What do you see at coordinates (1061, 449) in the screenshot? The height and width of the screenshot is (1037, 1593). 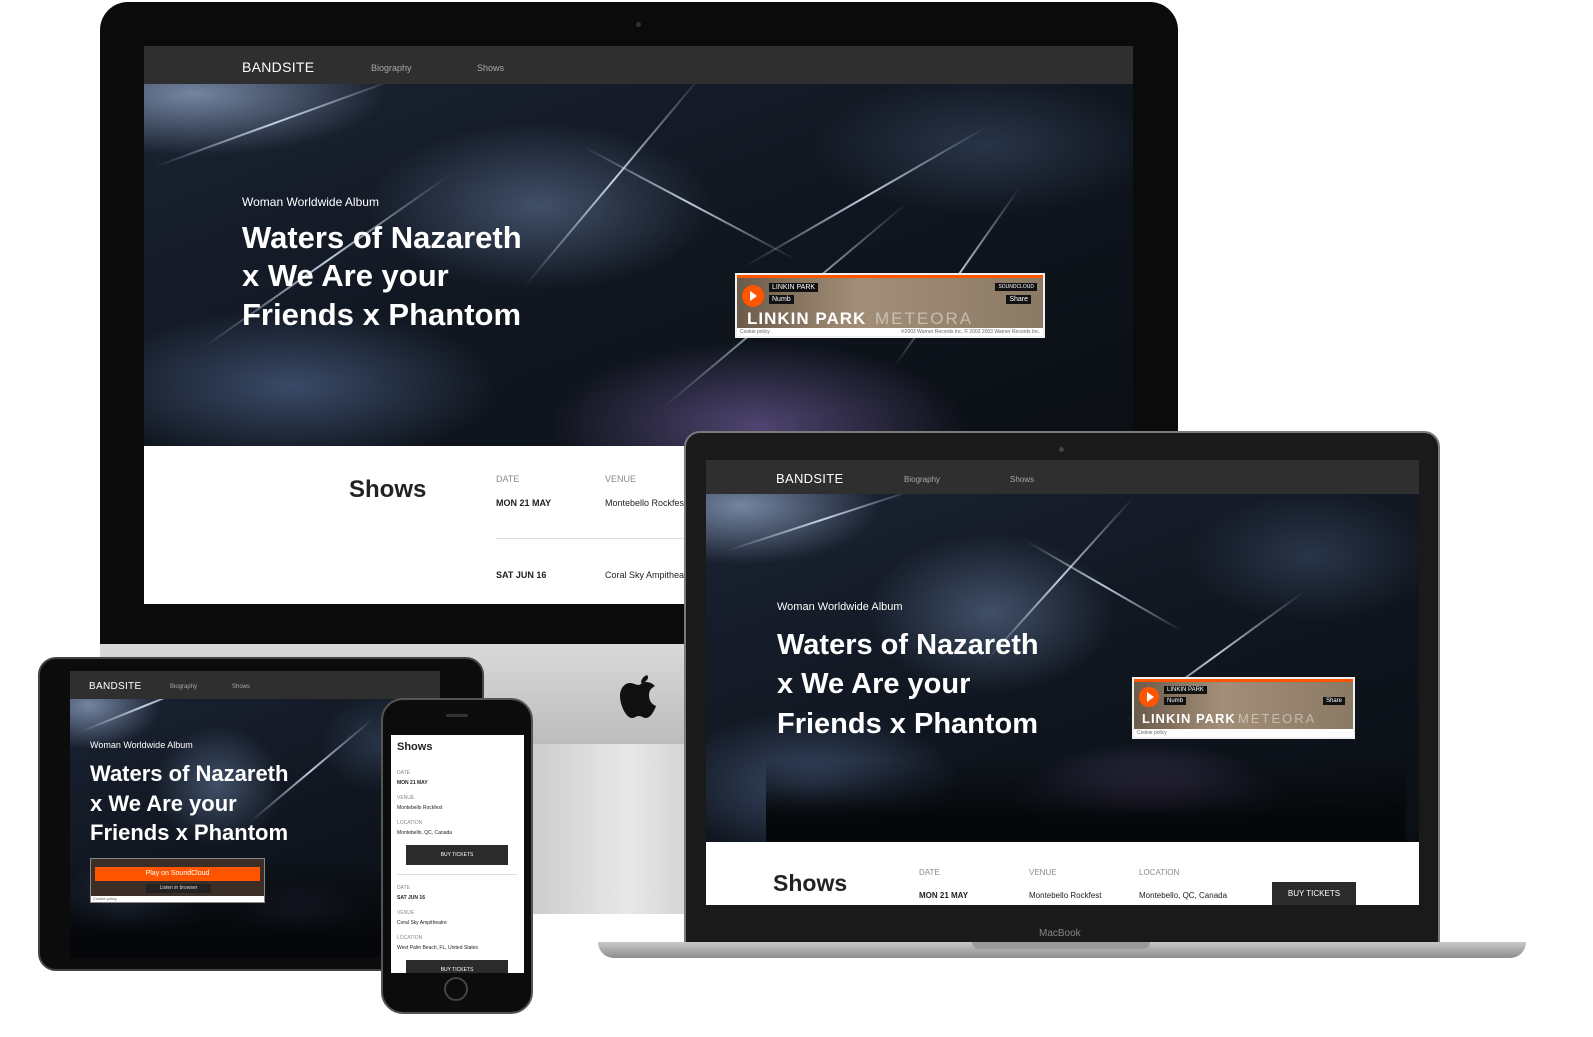 I see `macbook-camera` at bounding box center [1061, 449].